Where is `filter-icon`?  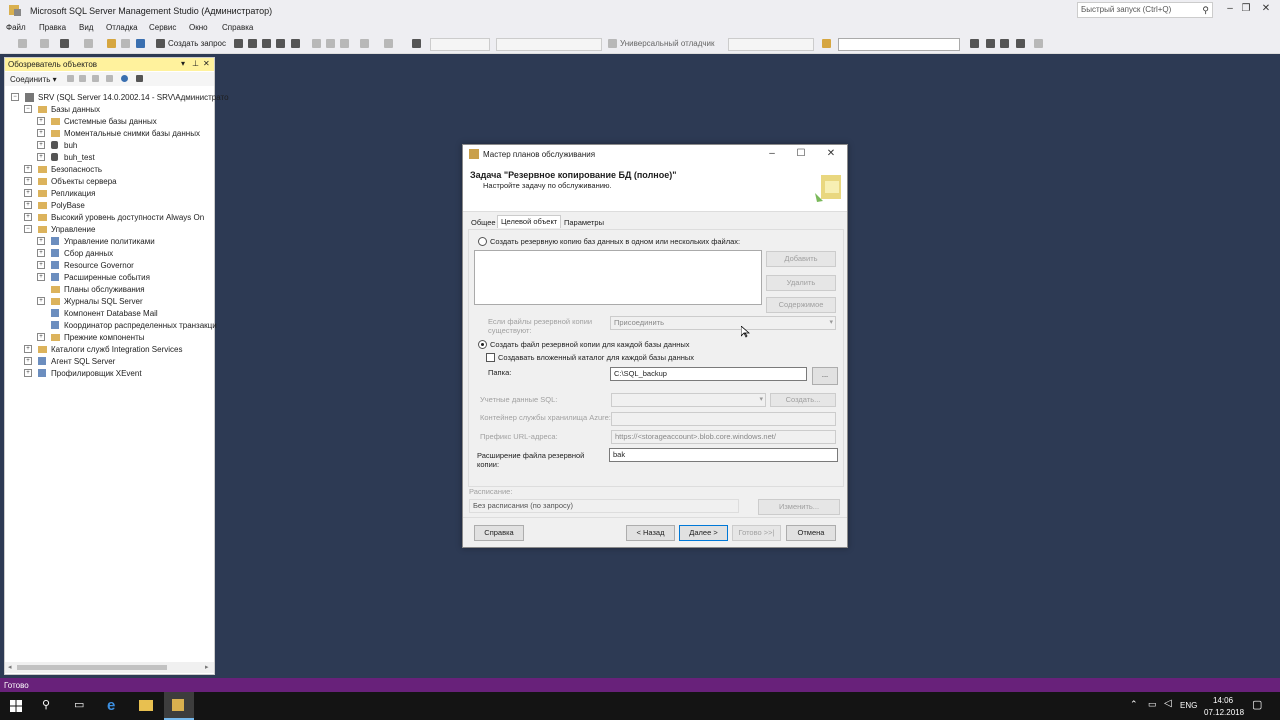
filter-icon is located at coordinates (109, 78).